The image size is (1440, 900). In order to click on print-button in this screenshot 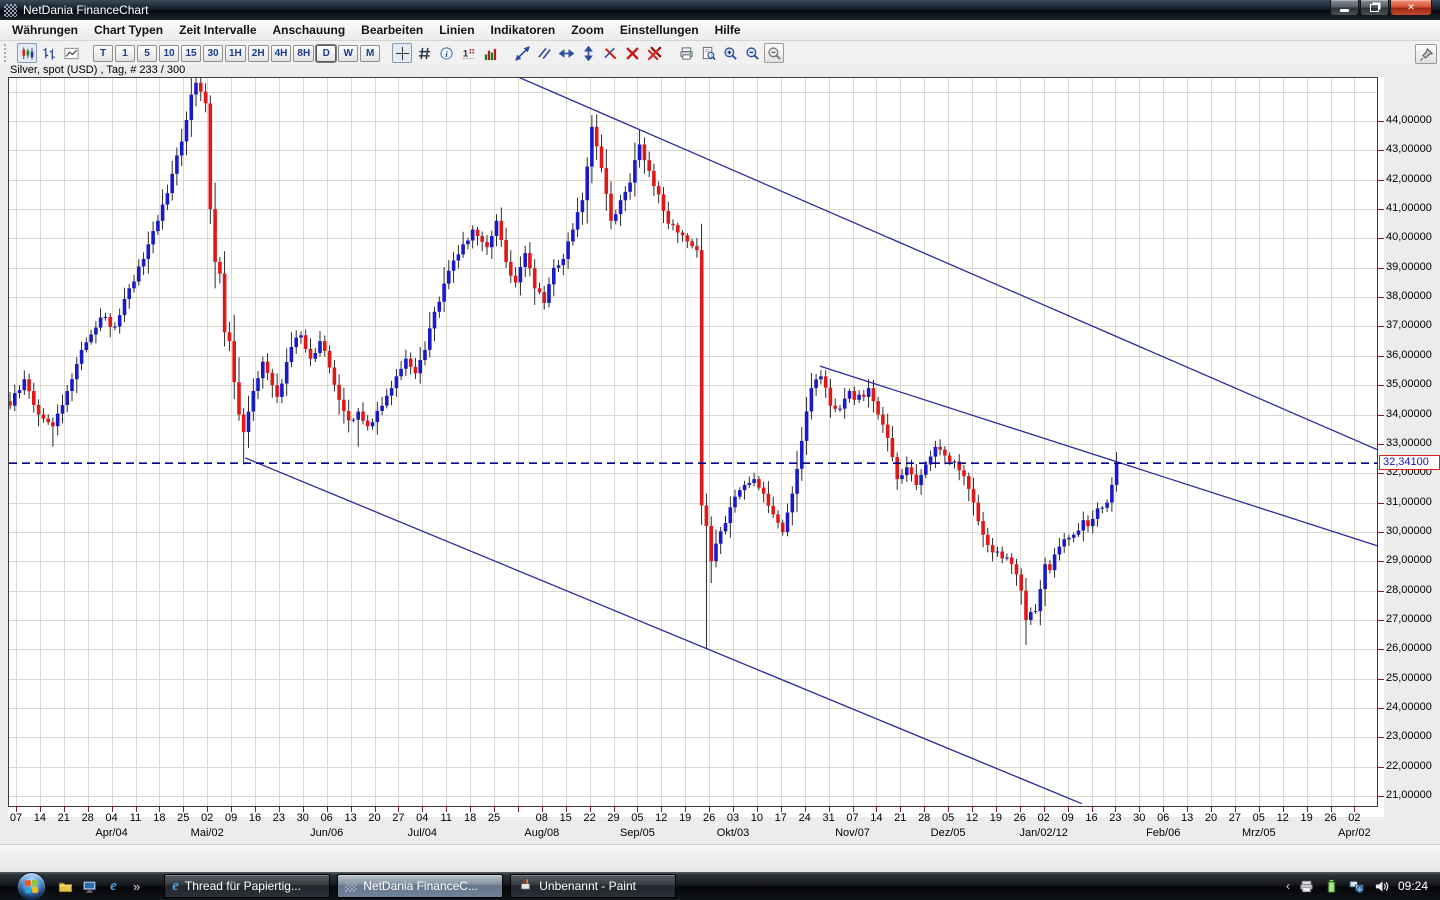, I will do `click(686, 53)`.